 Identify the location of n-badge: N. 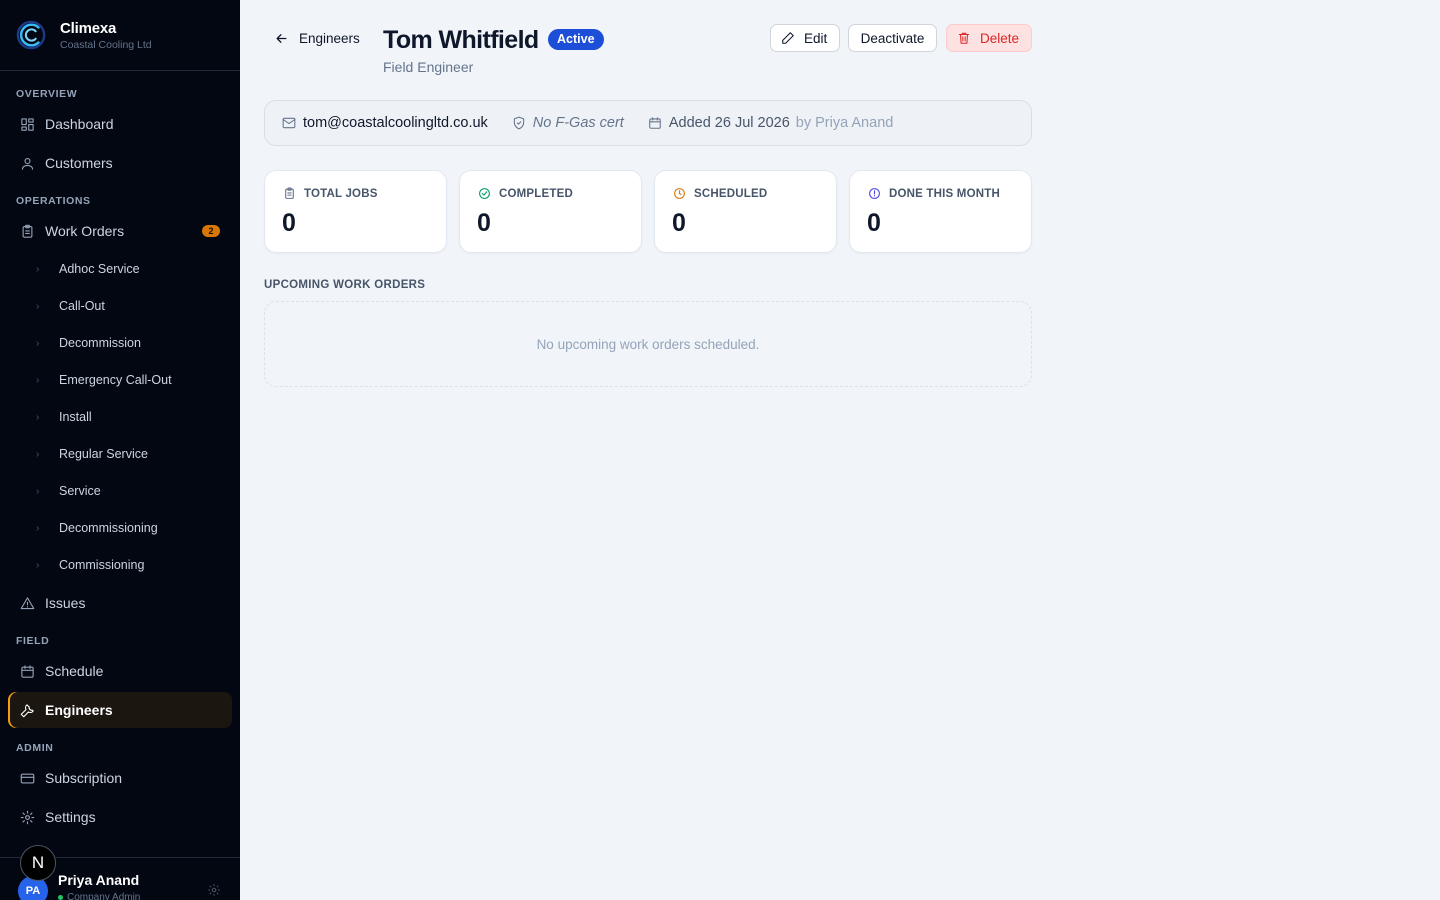
(38, 863).